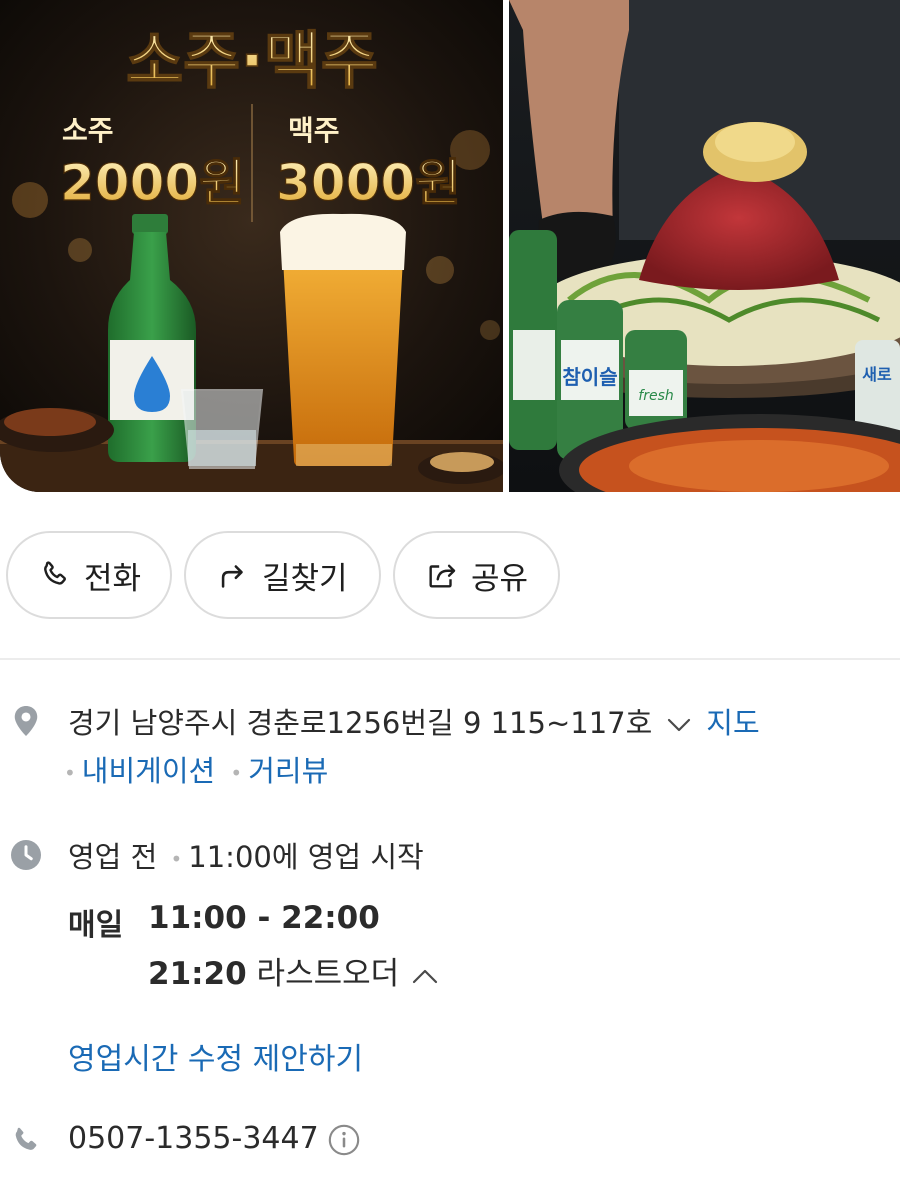  I want to click on bottle-label-2: fresh, so click(655, 396).